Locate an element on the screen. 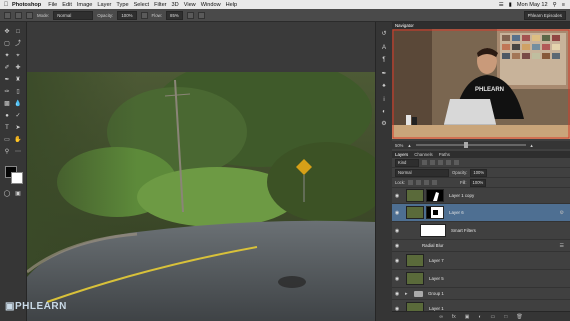 Image resolution: width=570 pixels, height=321 pixels. brush-size-icon is located at coordinates (18, 15).